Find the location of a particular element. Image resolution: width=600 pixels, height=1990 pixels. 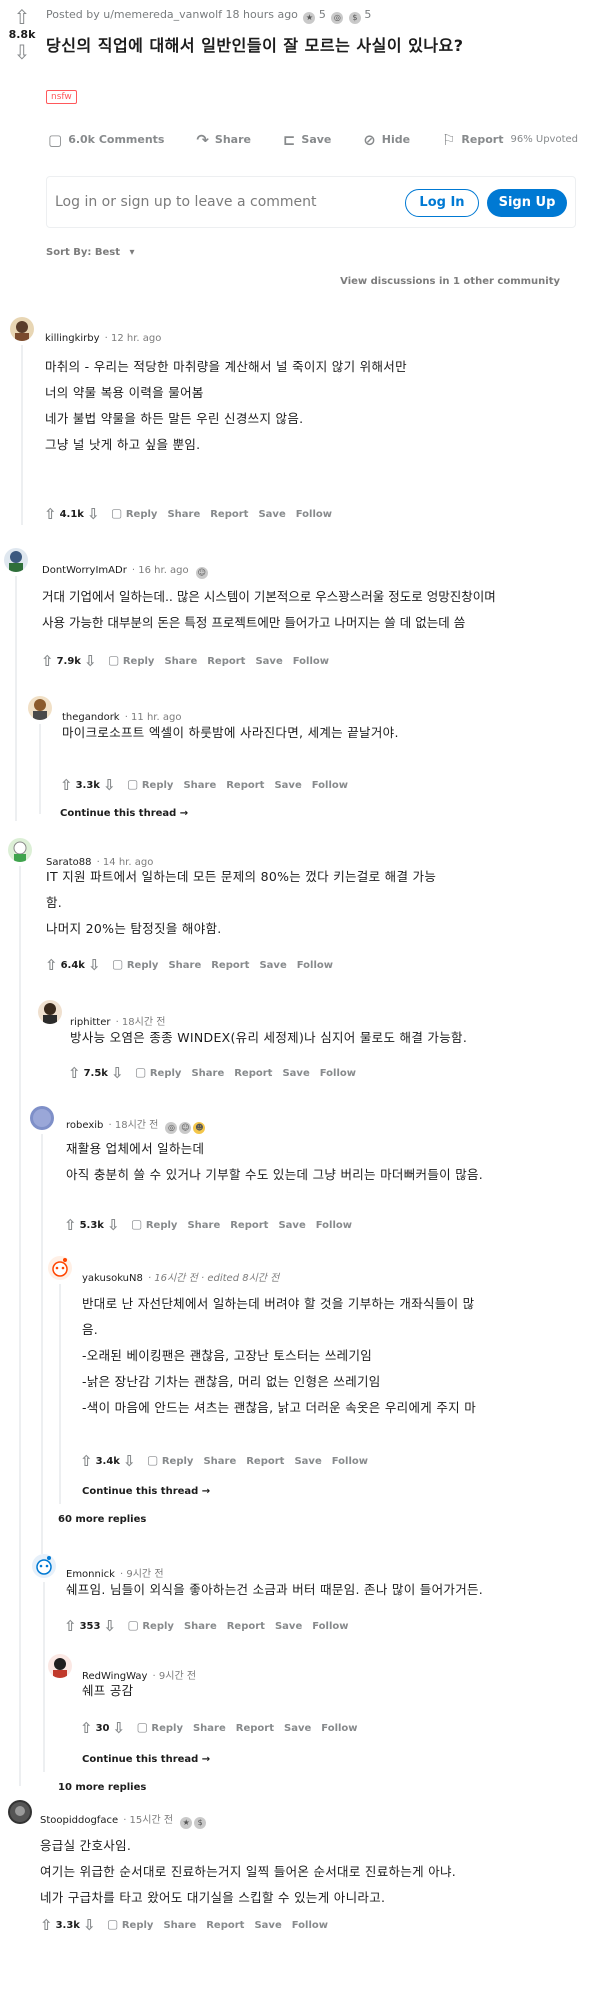

more-replies-link: 60 more replies is located at coordinates (102, 1519).